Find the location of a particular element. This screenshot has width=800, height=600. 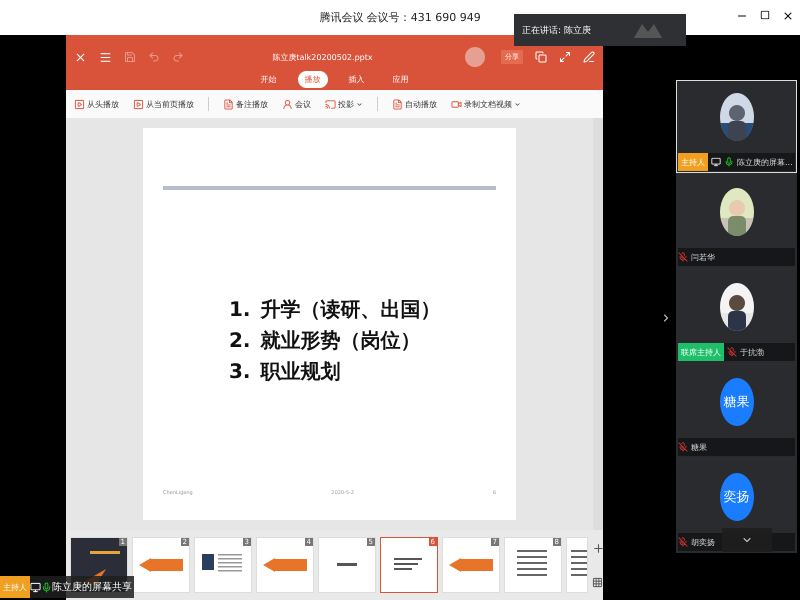

logo-icon is located at coordinates (648, 30).